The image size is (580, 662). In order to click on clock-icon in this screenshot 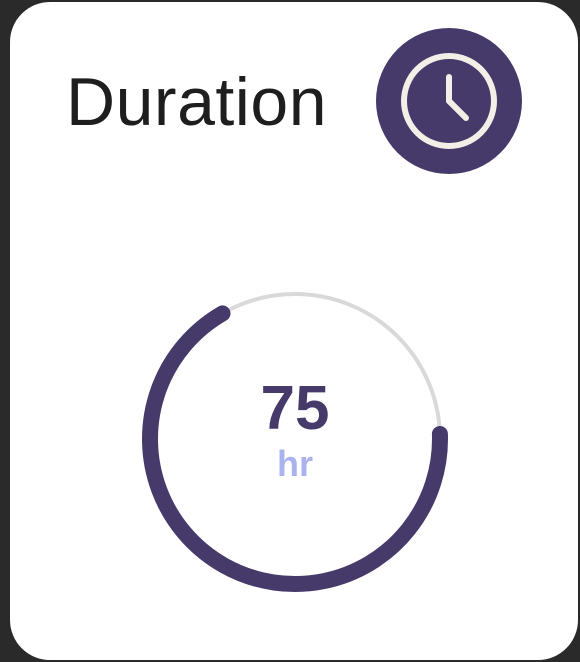, I will do `click(449, 101)`.